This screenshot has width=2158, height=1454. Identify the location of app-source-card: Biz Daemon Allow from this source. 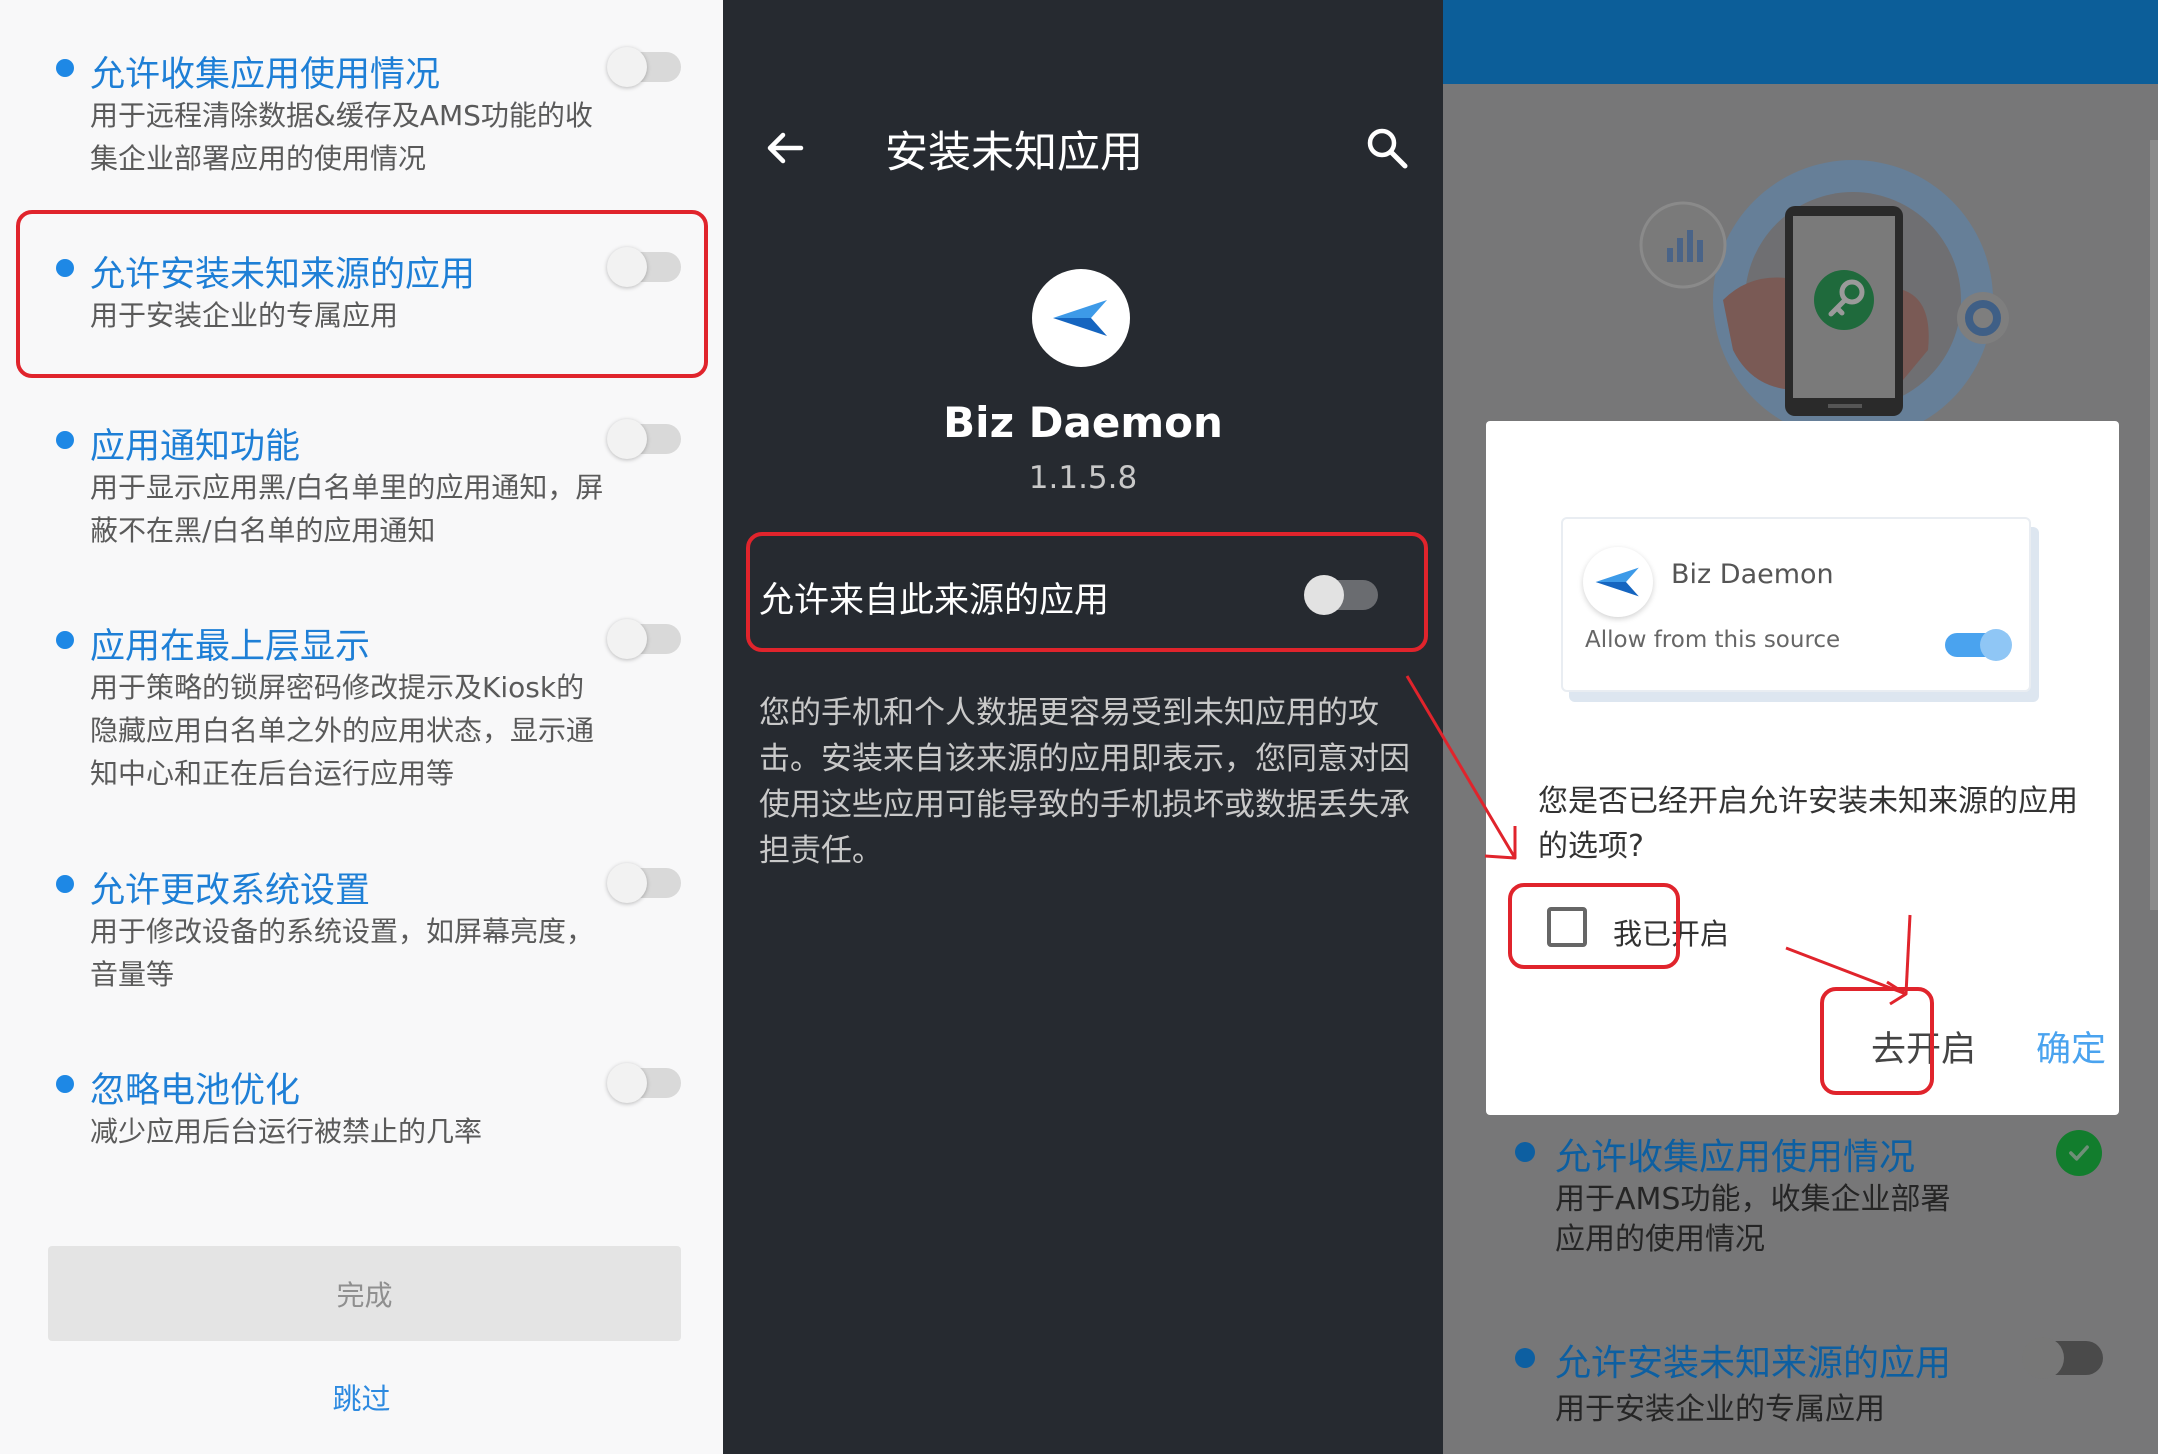
(1796, 604).